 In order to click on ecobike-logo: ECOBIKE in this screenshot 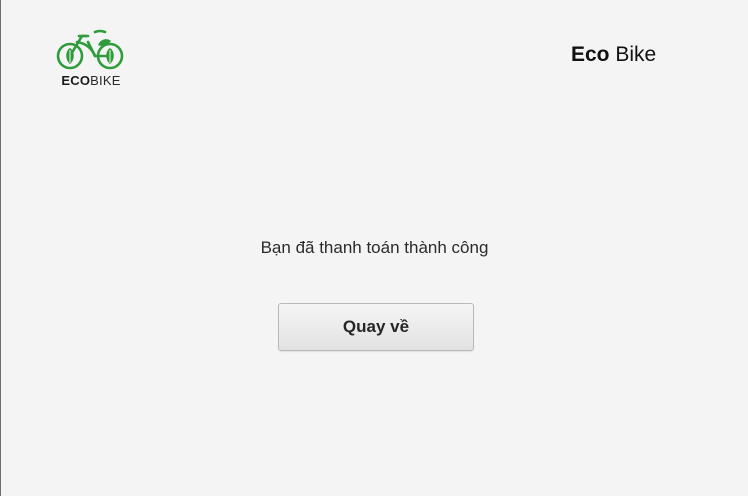, I will do `click(91, 59)`.